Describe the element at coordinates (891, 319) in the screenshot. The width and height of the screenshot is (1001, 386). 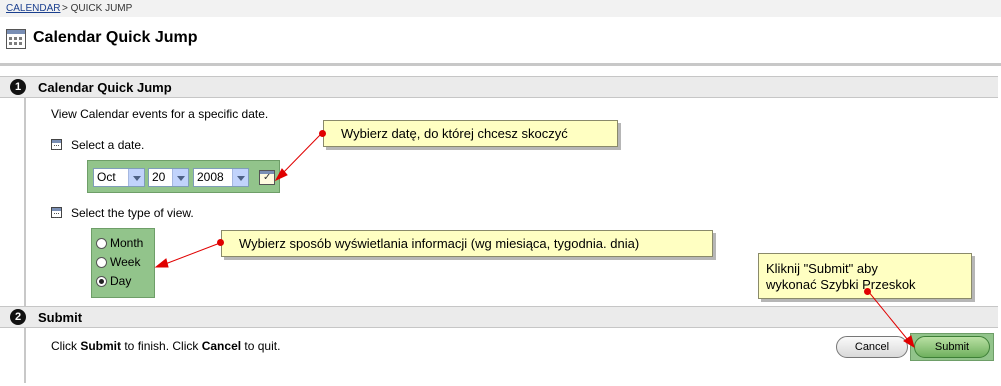
I see `arrow-to-submit` at that location.